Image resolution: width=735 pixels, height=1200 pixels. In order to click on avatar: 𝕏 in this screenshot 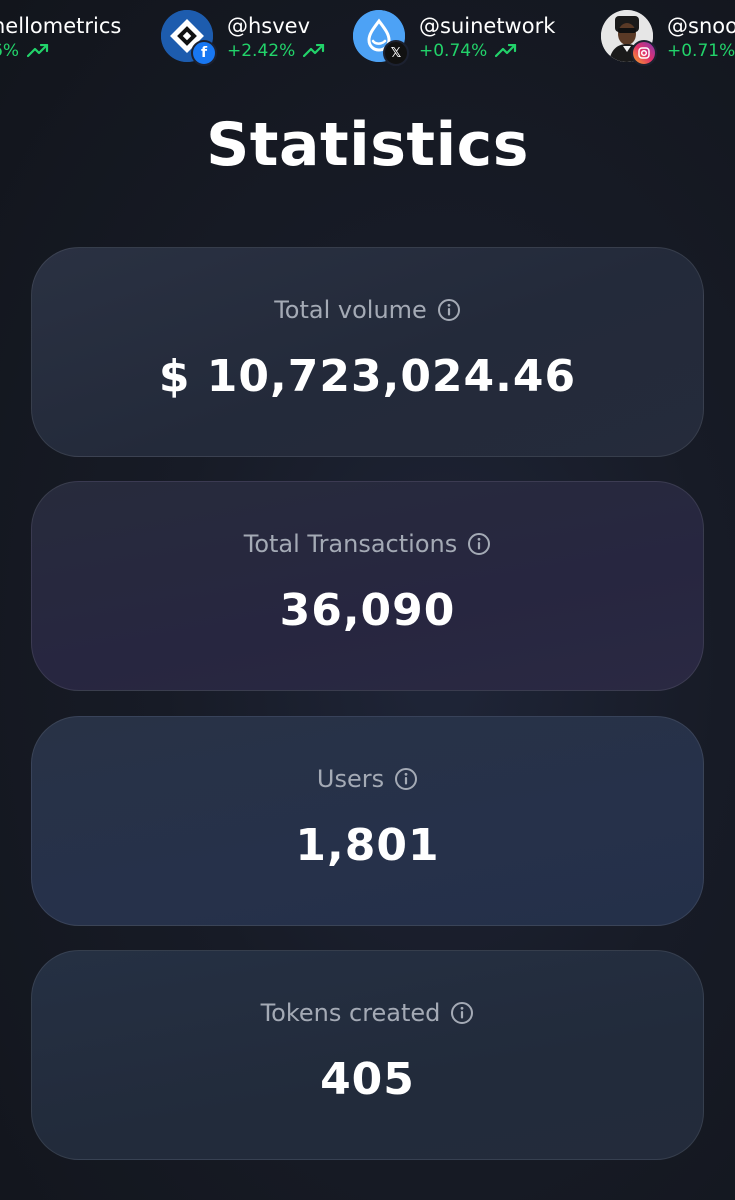, I will do `click(381, 38)`.